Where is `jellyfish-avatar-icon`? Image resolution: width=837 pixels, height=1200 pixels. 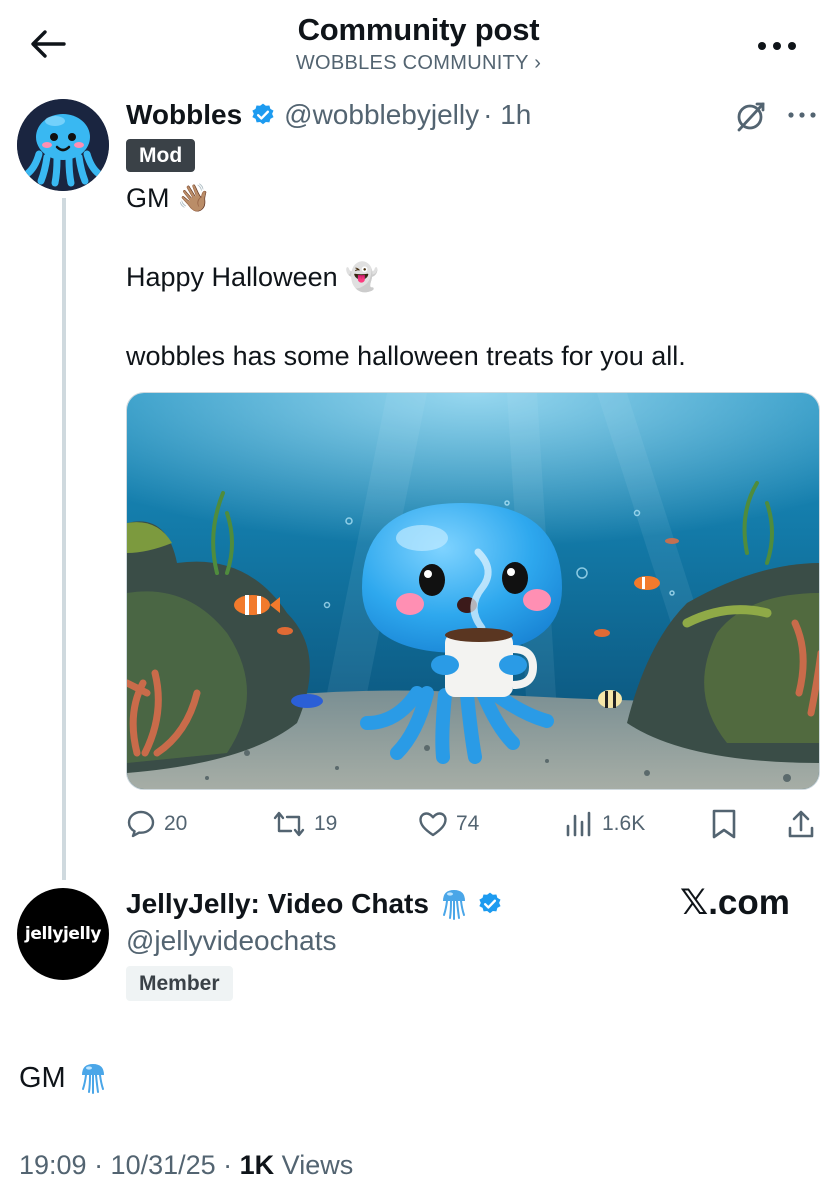 jellyfish-avatar-icon is located at coordinates (63, 145).